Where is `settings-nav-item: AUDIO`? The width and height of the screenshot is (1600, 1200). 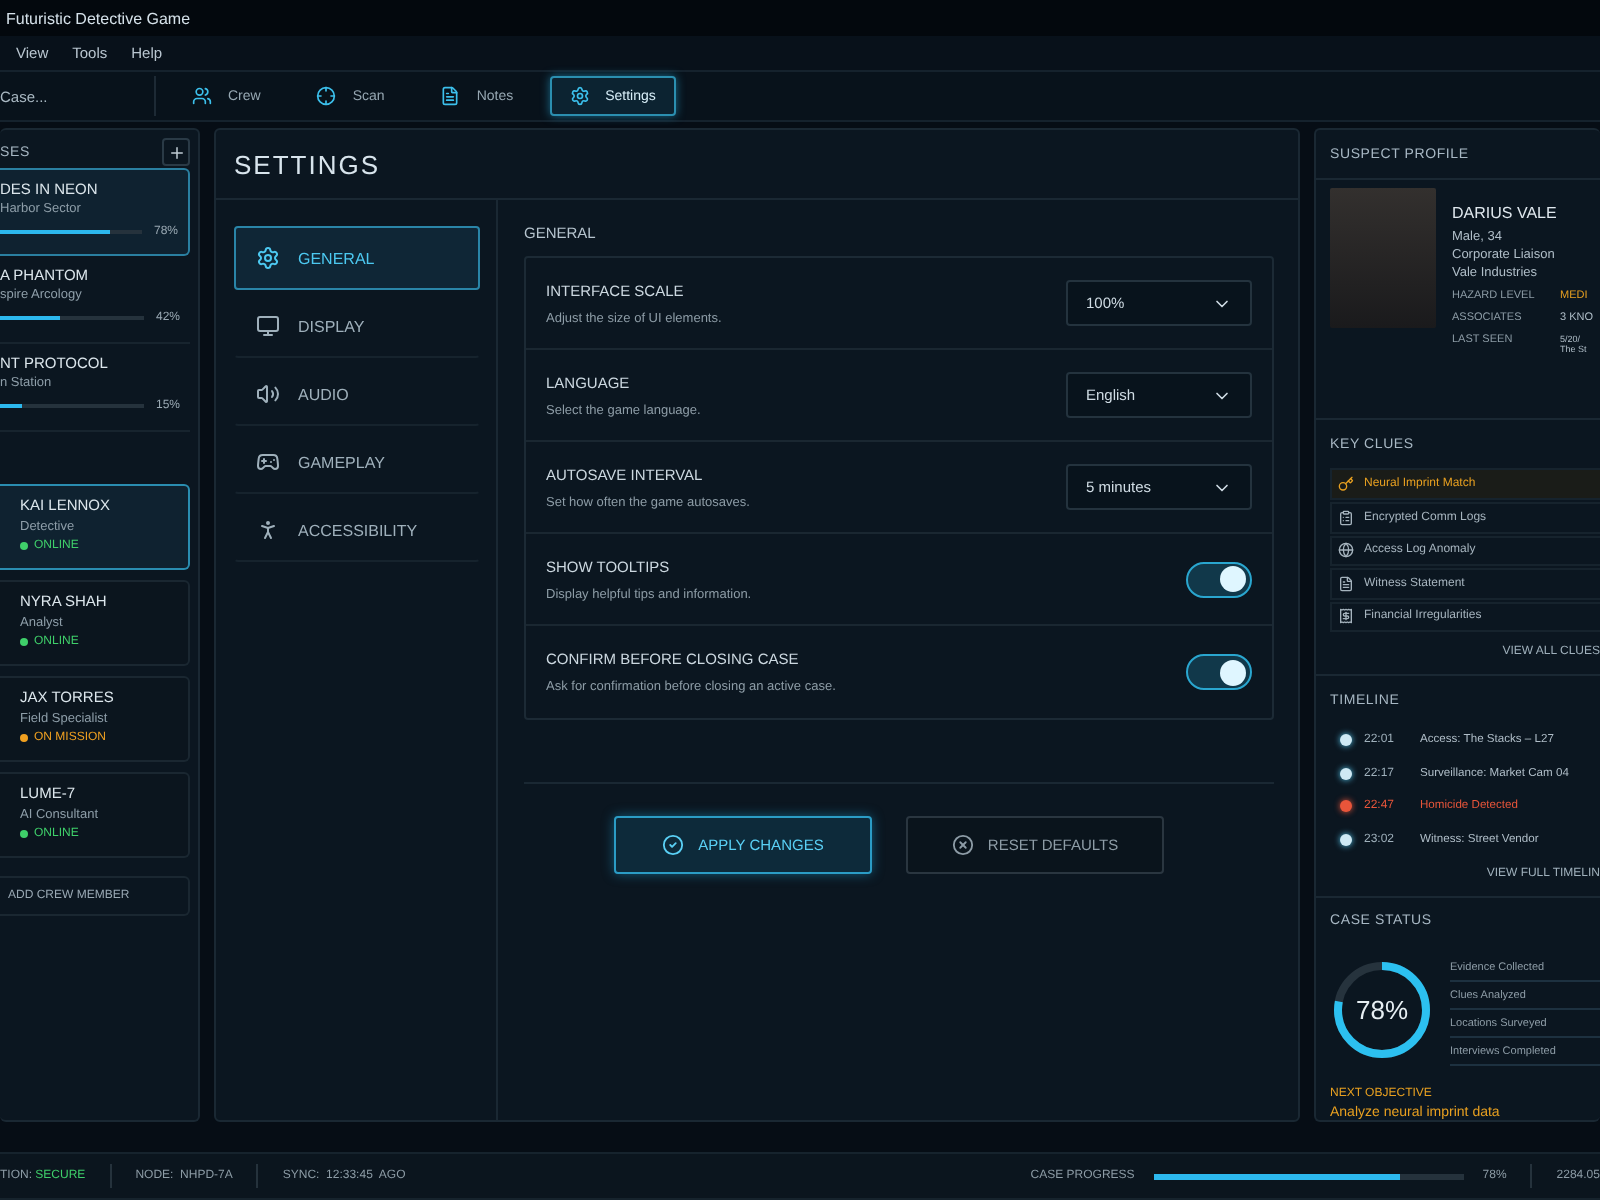 settings-nav-item: AUDIO is located at coordinates (357, 394).